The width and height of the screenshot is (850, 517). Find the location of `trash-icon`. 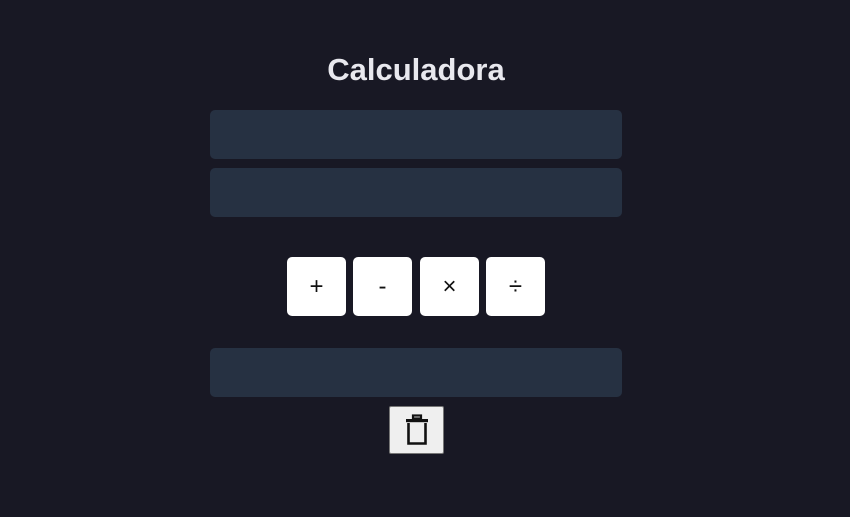

trash-icon is located at coordinates (417, 430).